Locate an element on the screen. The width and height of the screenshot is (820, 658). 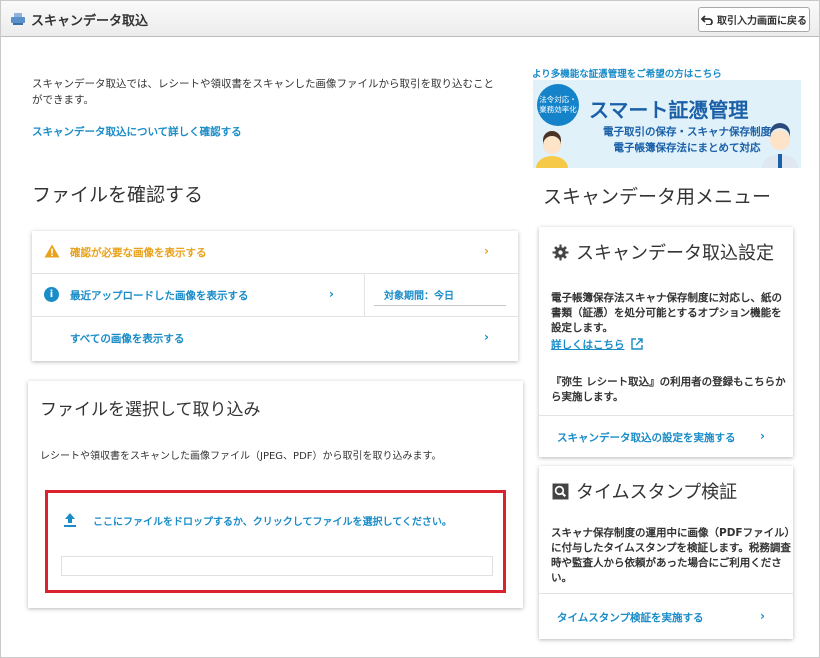
run-timestamp-link: タイムスタンプ検証を実施する is located at coordinates (630, 617).